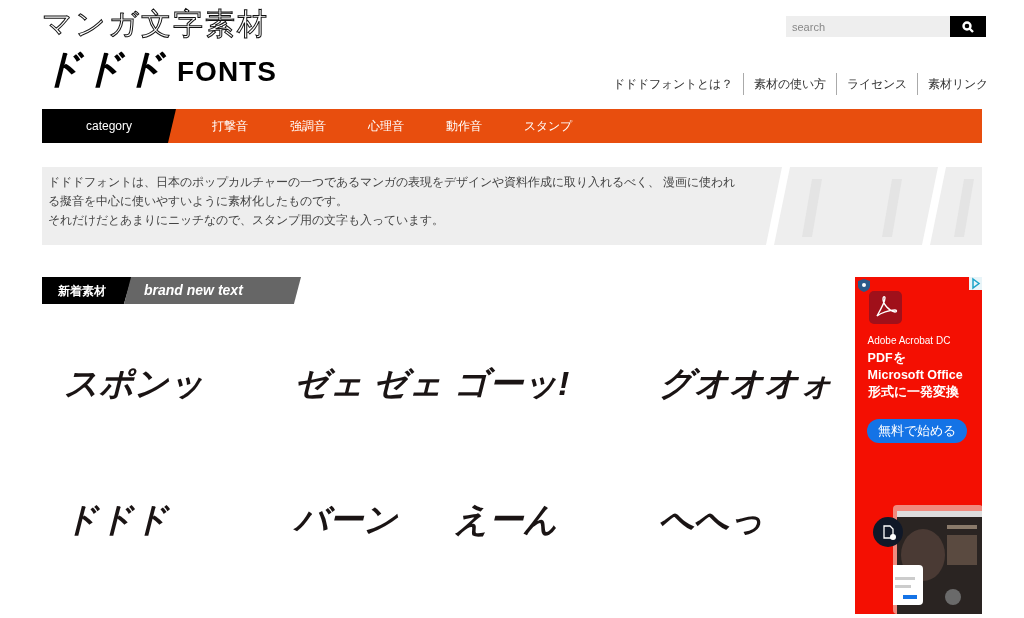 The height and width of the screenshot is (618, 1024). What do you see at coordinates (369, 383) in the screenshot?
I see `material-thumbnail: ゼェ ゼェ` at bounding box center [369, 383].